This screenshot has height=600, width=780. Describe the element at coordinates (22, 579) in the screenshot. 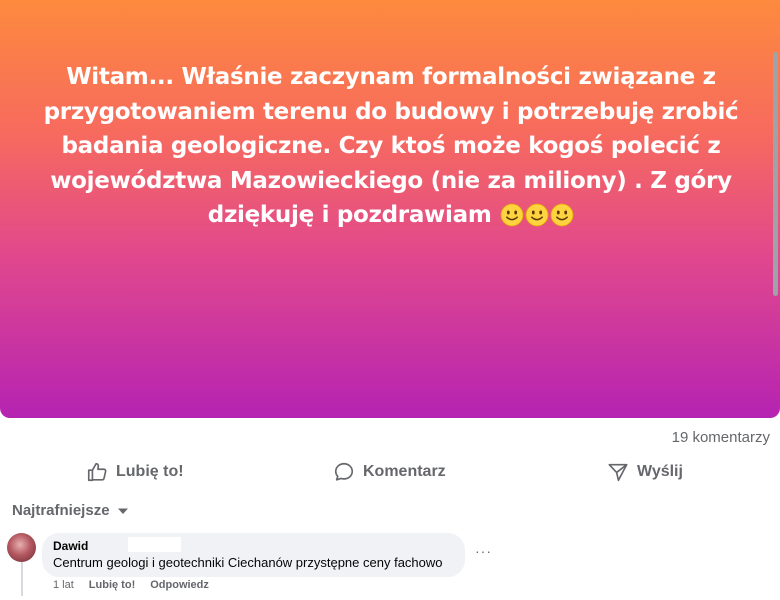

I see `thread-line` at that location.